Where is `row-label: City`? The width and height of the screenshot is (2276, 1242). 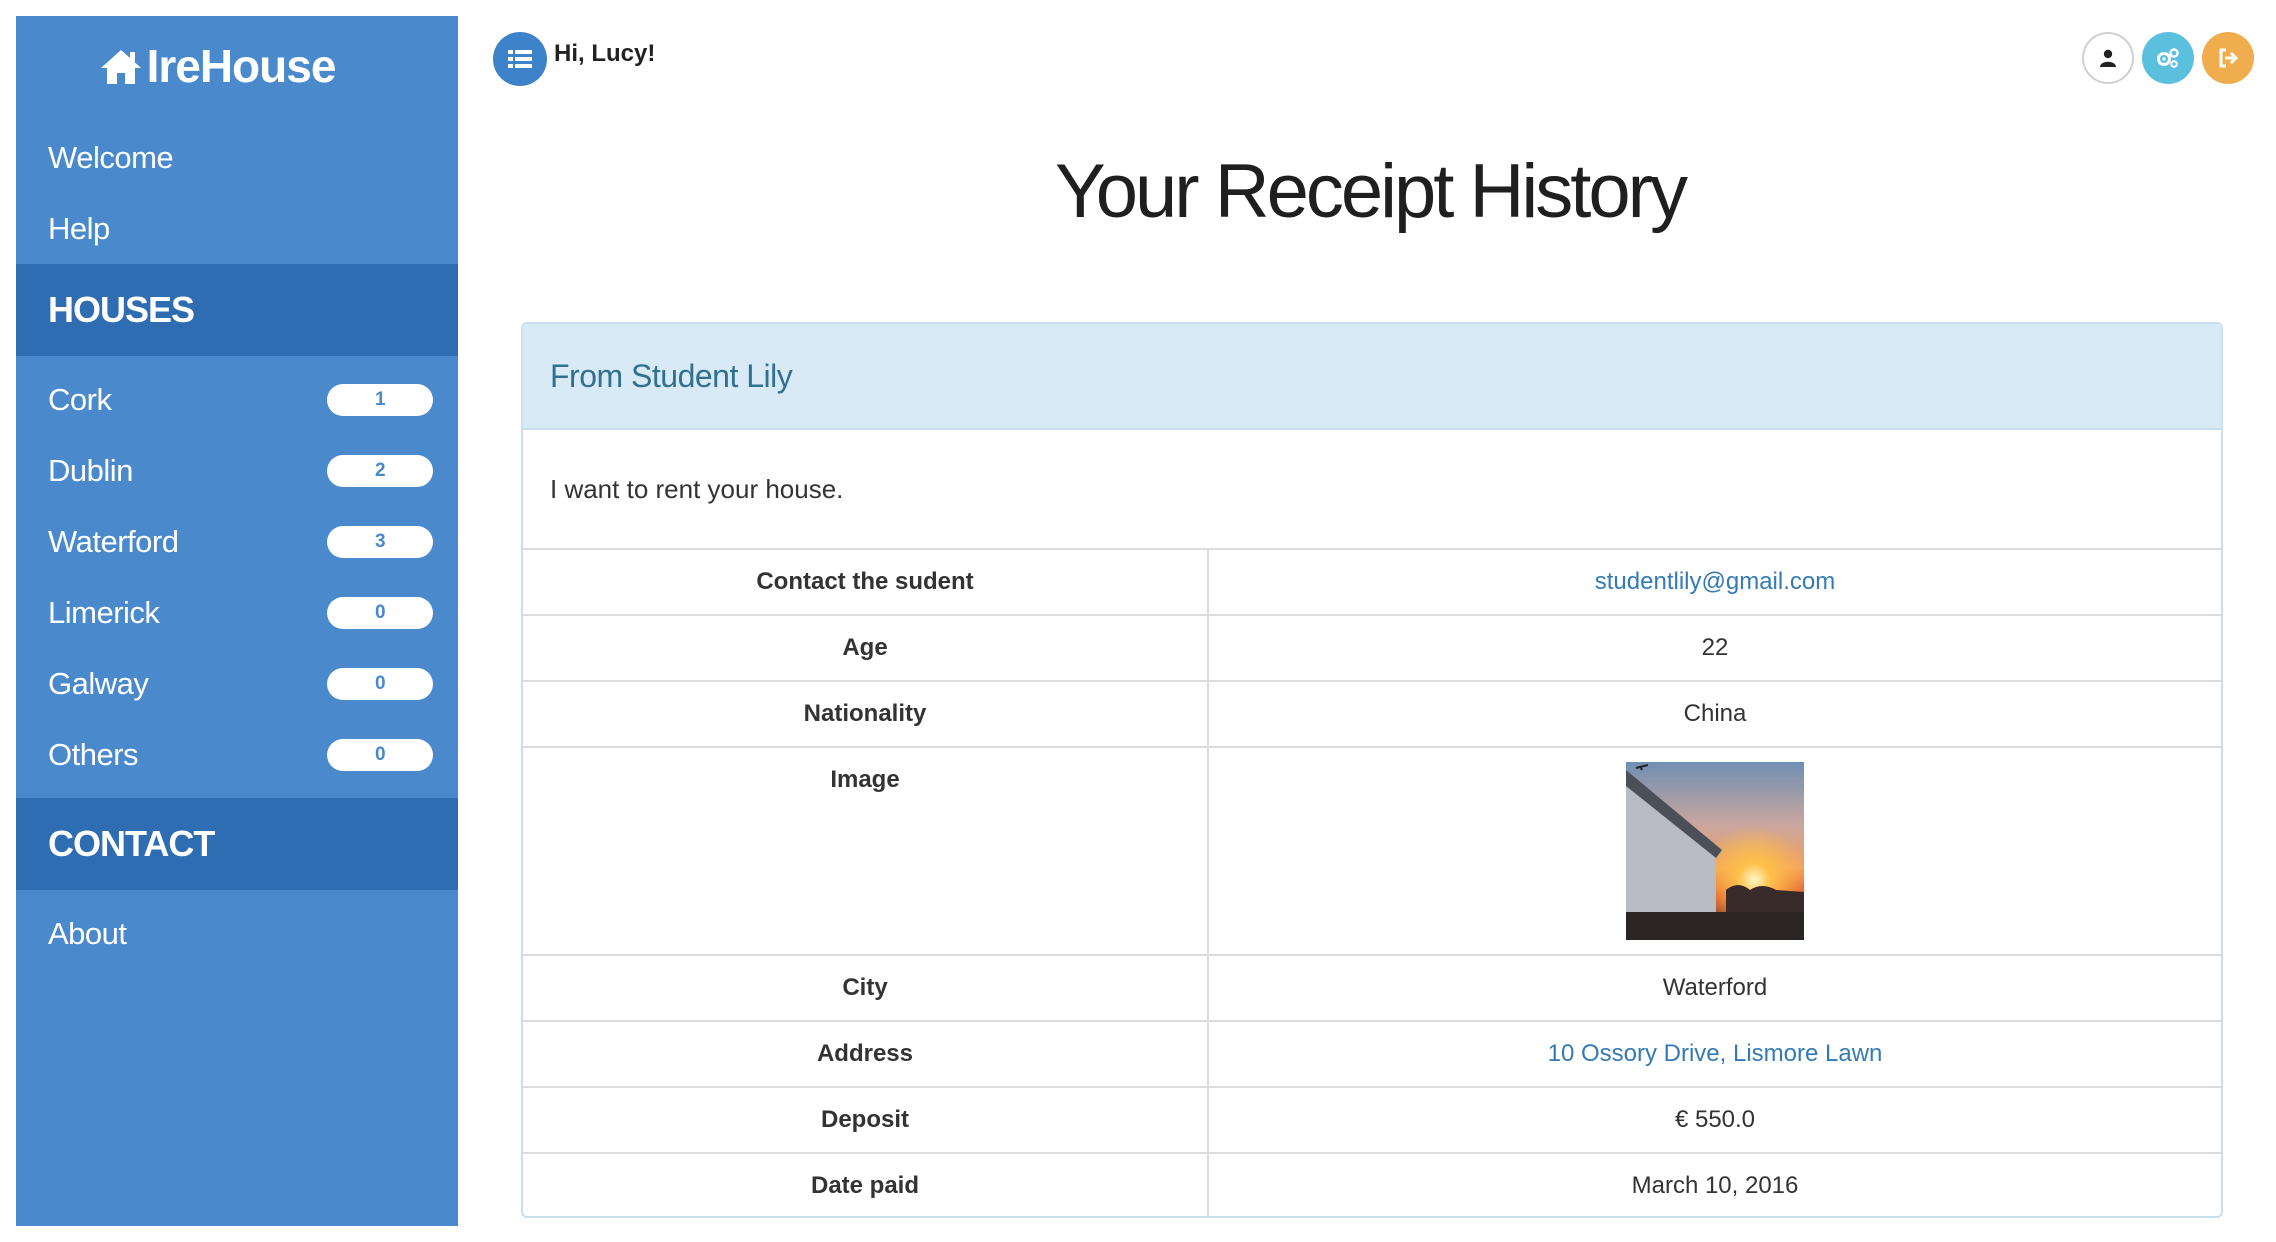
row-label: City is located at coordinates (866, 987).